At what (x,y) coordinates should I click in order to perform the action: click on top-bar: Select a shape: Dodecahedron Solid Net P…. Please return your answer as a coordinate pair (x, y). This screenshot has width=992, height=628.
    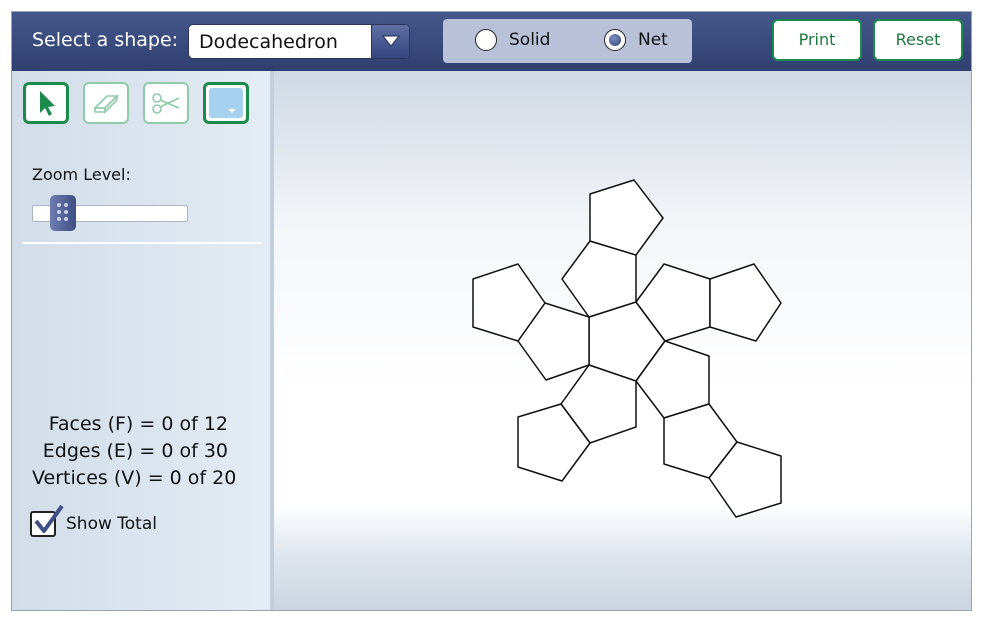
    Looking at the image, I should click on (491, 41).